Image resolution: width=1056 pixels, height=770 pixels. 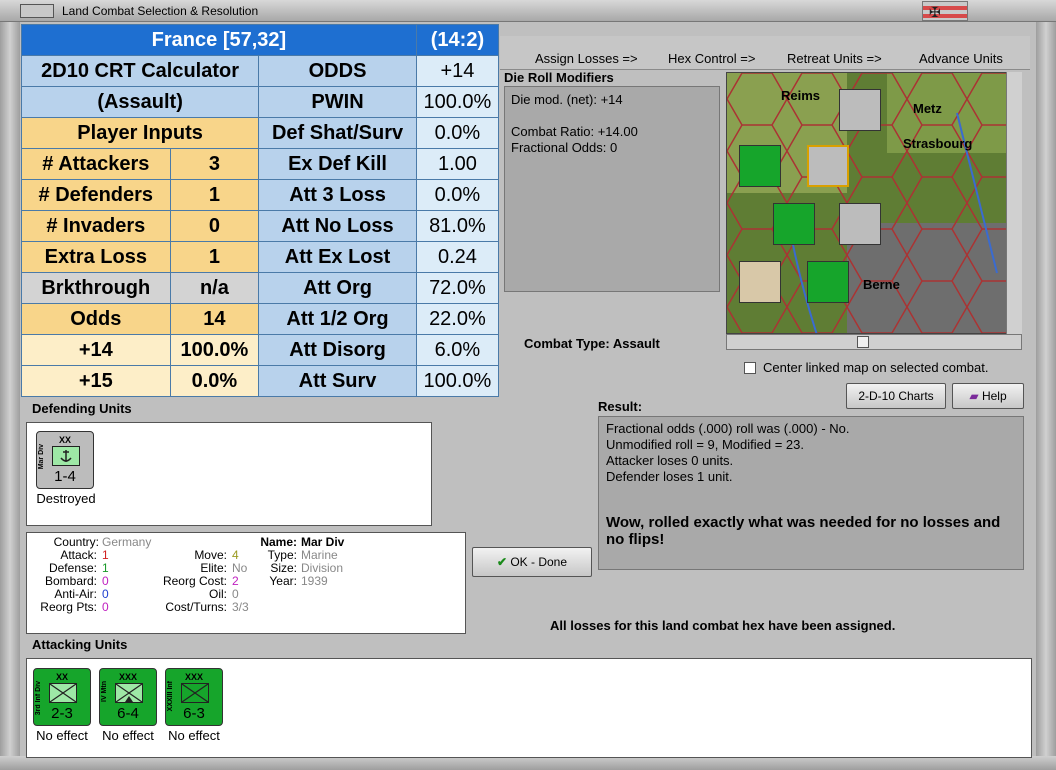 What do you see at coordinates (68, 607) in the screenshot?
I see `reorg-pts-label: Reorg Pts:` at bounding box center [68, 607].